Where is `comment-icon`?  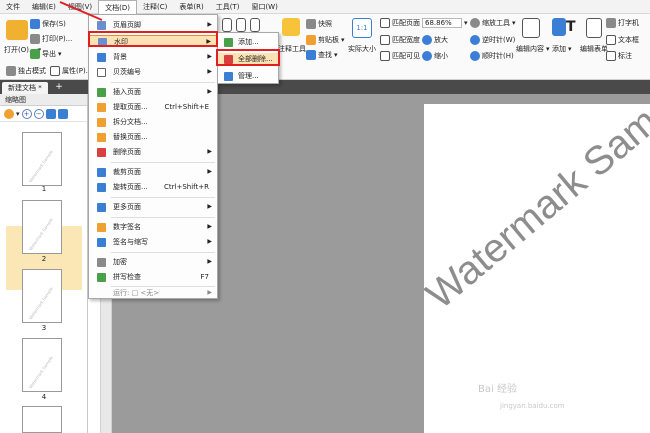 comment-icon is located at coordinates (291, 27).